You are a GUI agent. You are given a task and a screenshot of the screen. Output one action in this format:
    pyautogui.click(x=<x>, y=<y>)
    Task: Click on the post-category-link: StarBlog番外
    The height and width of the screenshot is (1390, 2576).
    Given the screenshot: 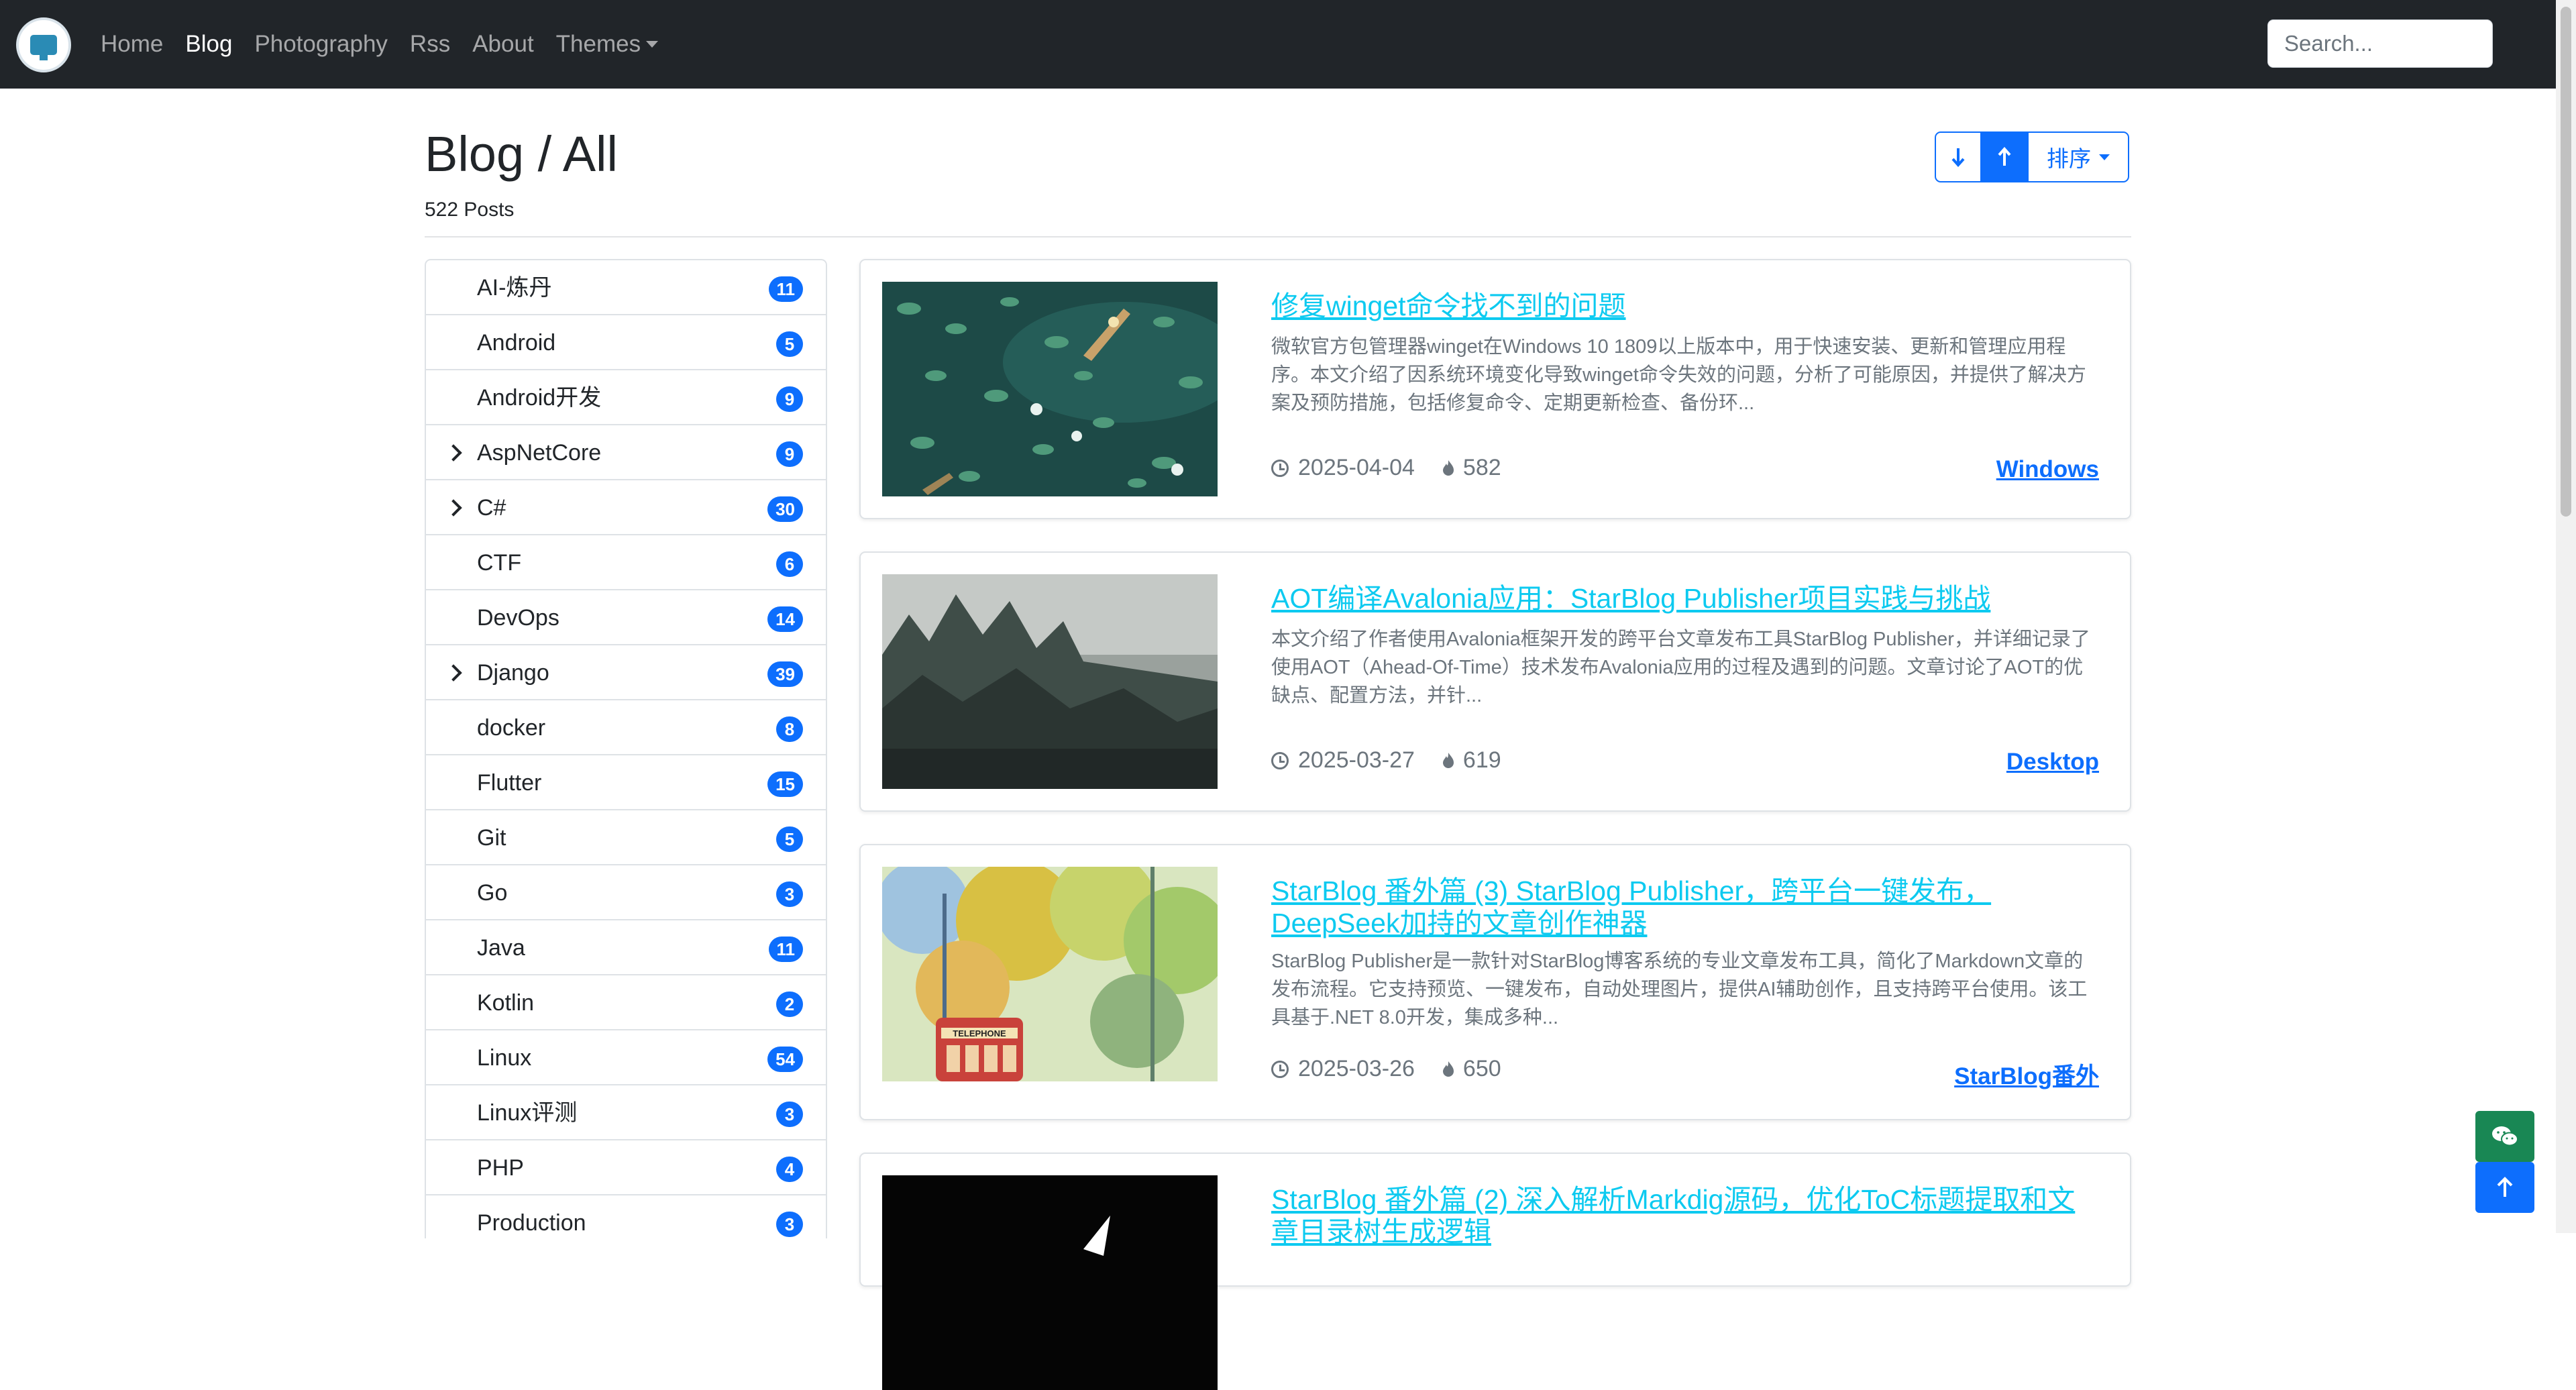 What is the action you would take?
    pyautogui.click(x=2026, y=1074)
    